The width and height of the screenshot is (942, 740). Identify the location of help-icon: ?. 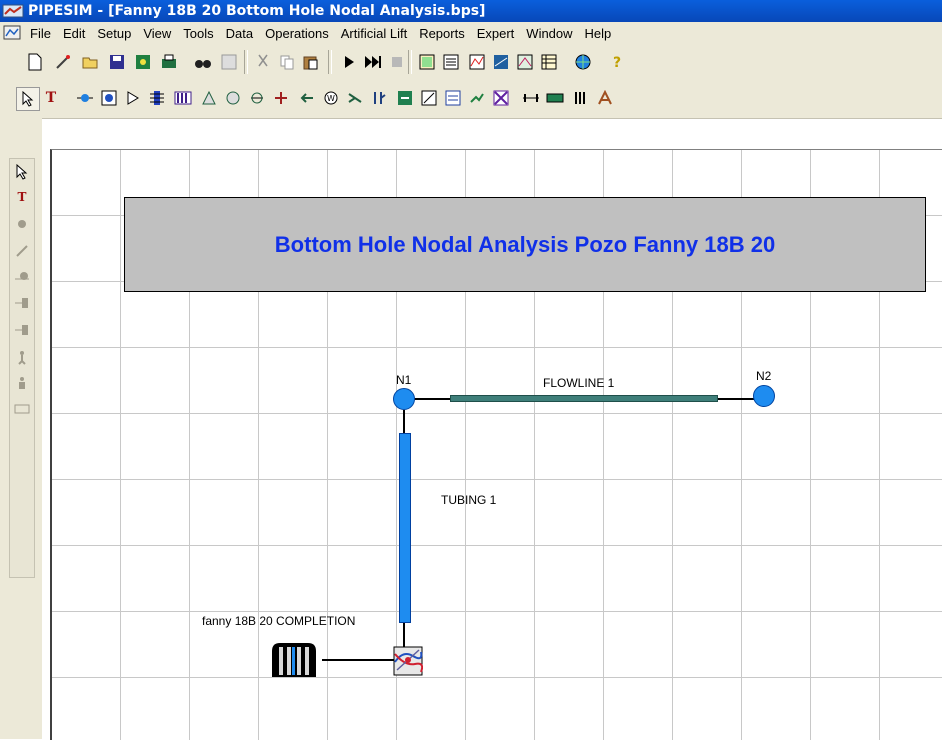
(617, 62).